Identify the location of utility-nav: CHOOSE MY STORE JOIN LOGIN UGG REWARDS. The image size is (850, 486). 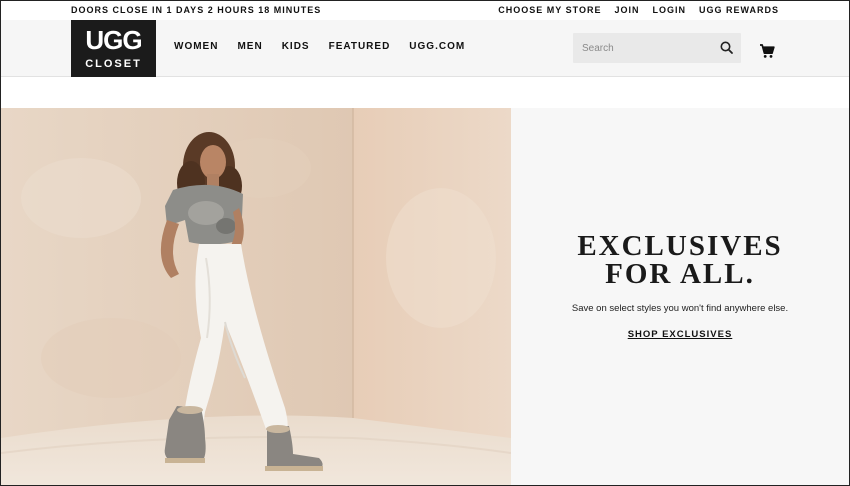
(638, 10).